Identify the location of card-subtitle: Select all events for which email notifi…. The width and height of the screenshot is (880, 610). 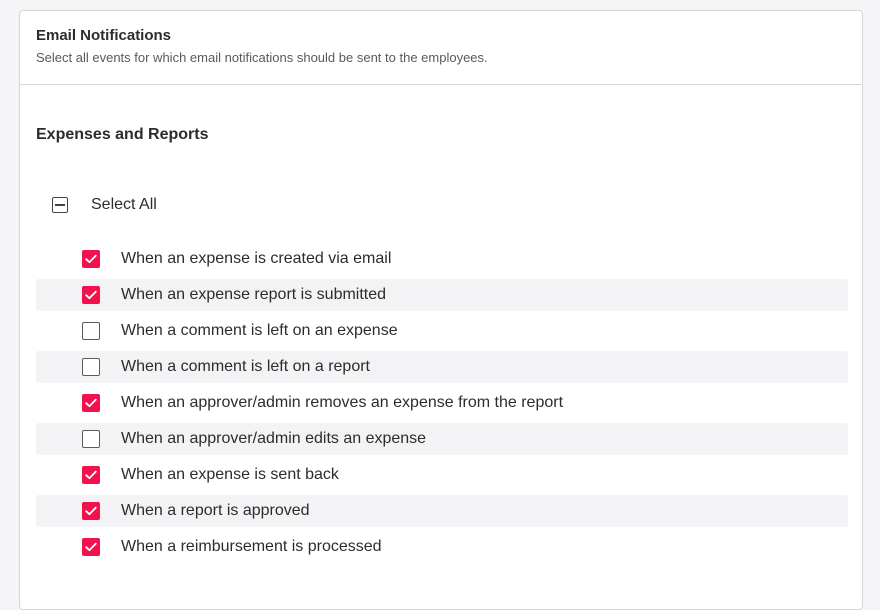
(262, 57).